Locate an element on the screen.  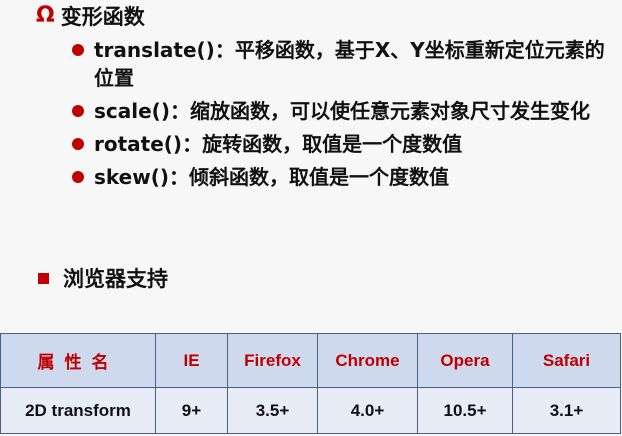
square-bullet-icon is located at coordinates (43, 278).